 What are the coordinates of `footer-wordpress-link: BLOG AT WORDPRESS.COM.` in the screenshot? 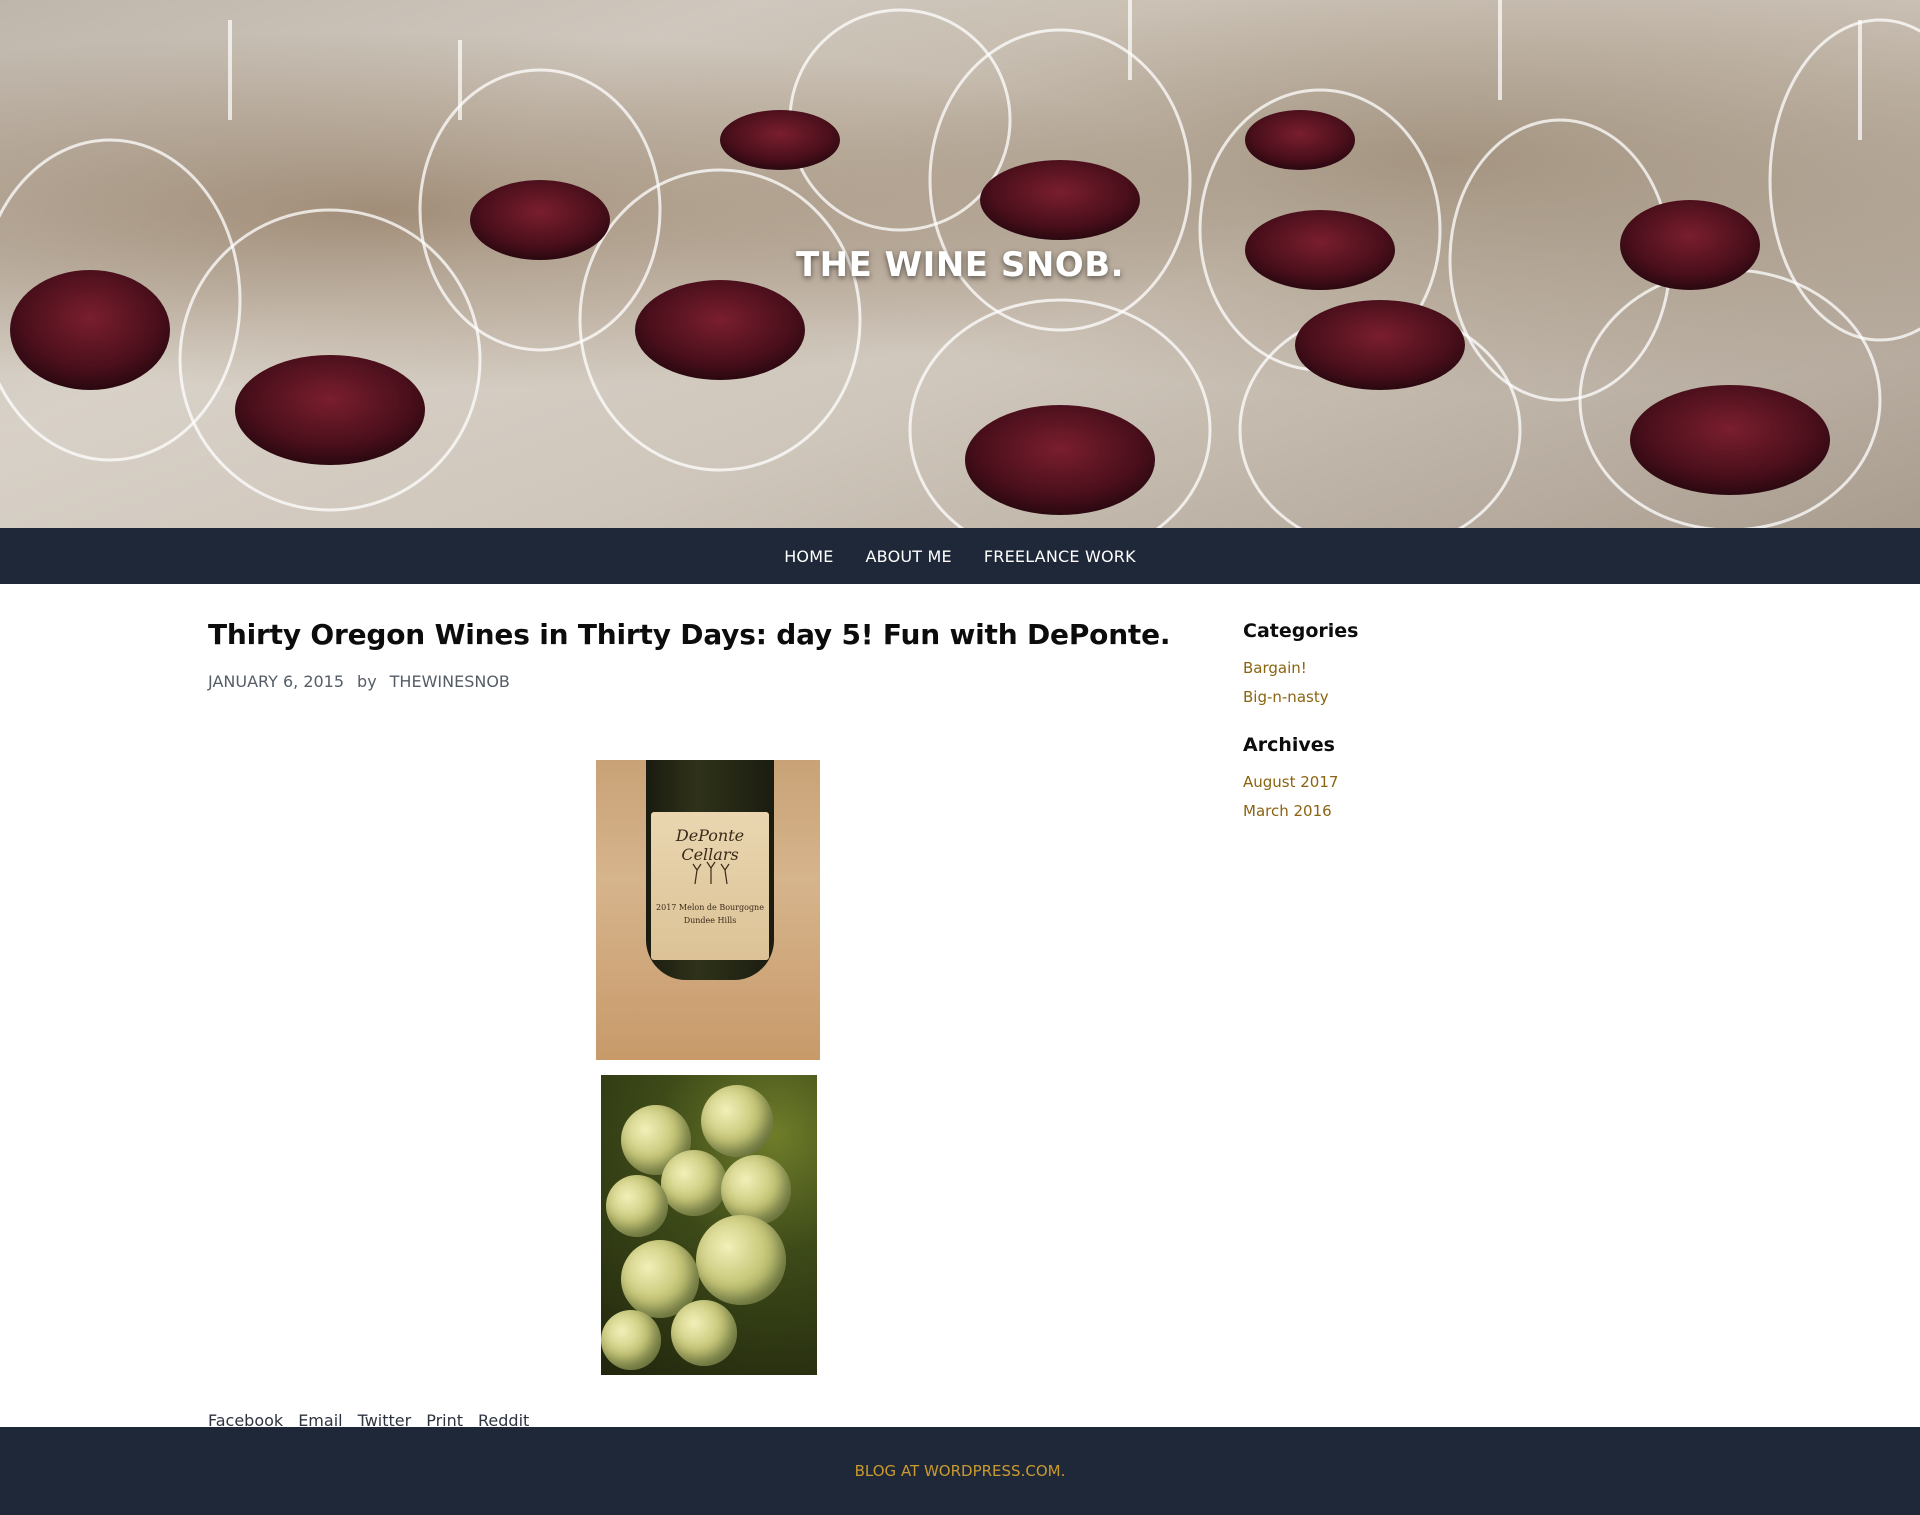 It's located at (960, 1471).